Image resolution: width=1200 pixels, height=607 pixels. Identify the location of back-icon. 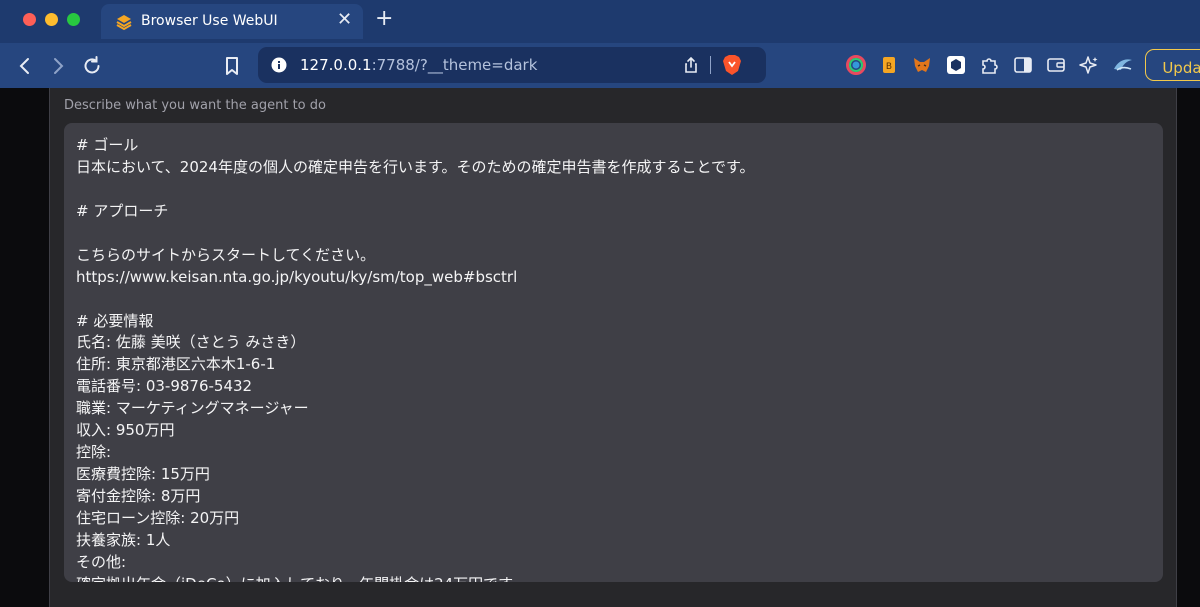
(25, 66).